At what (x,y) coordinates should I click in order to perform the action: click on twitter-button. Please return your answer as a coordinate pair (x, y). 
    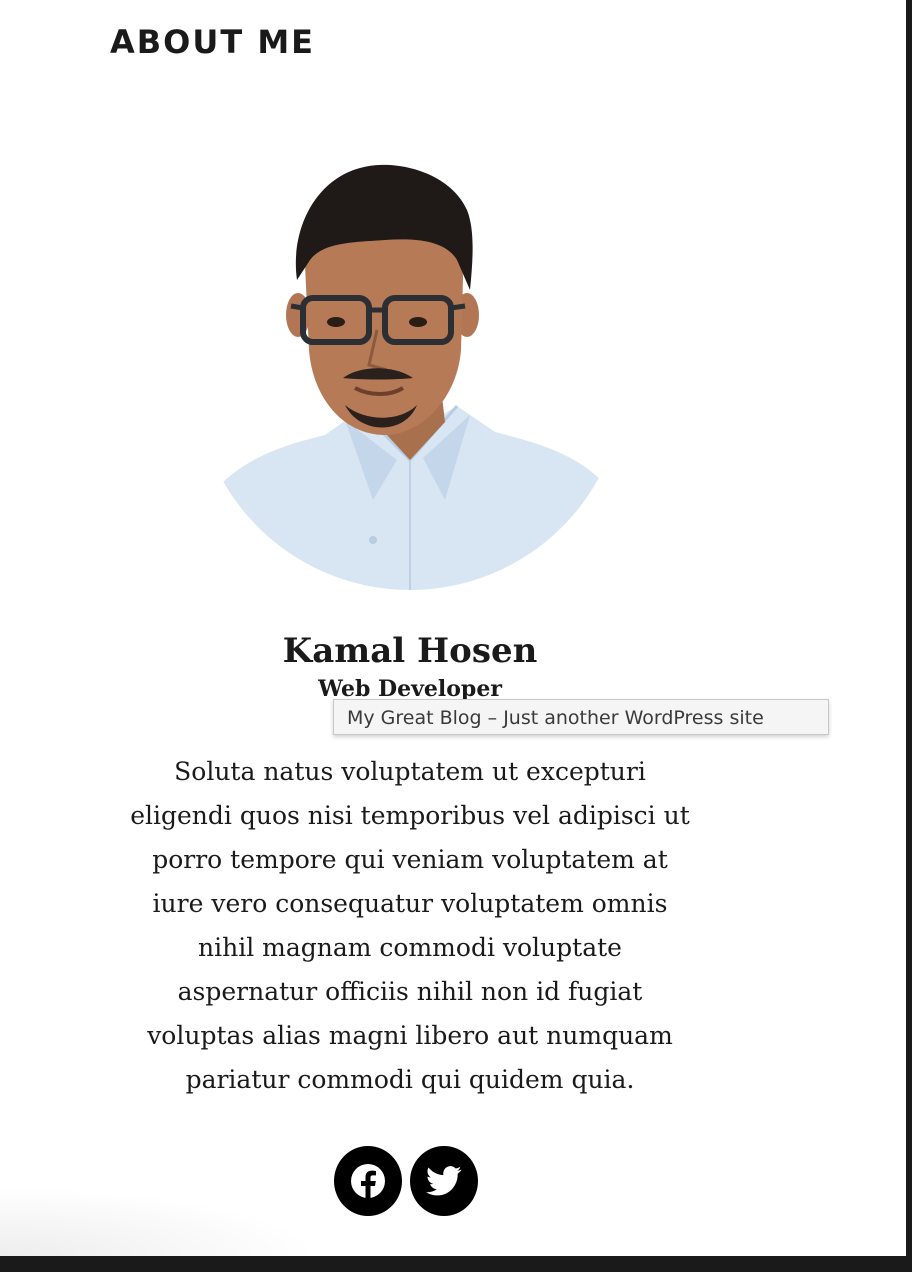
    Looking at the image, I should click on (444, 1181).